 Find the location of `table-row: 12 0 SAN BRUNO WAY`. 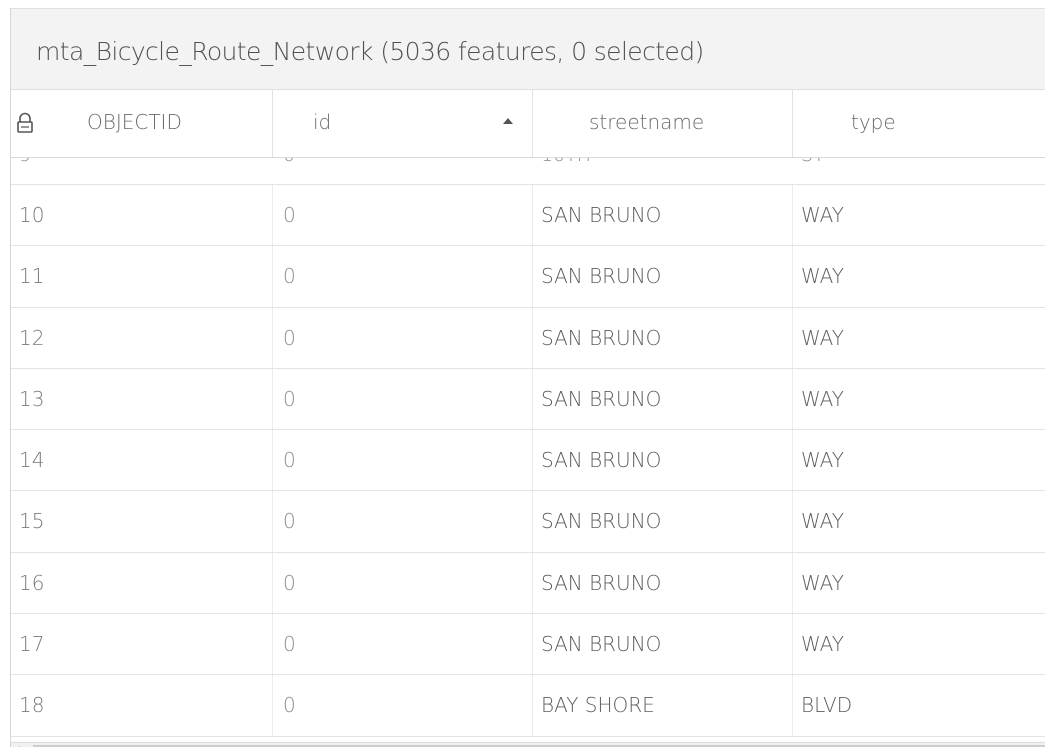

table-row: 12 0 SAN BRUNO WAY is located at coordinates (528, 338).